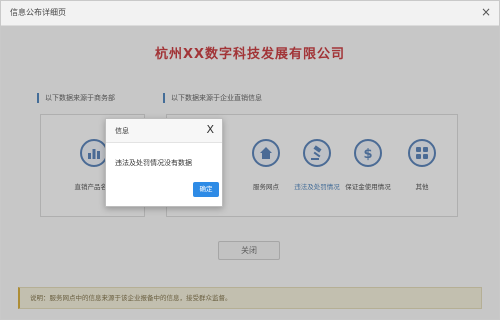 Image resolution: width=500 pixels, height=320 pixels. What do you see at coordinates (122, 131) in the screenshot?
I see `dialog-title: 信息` at bounding box center [122, 131].